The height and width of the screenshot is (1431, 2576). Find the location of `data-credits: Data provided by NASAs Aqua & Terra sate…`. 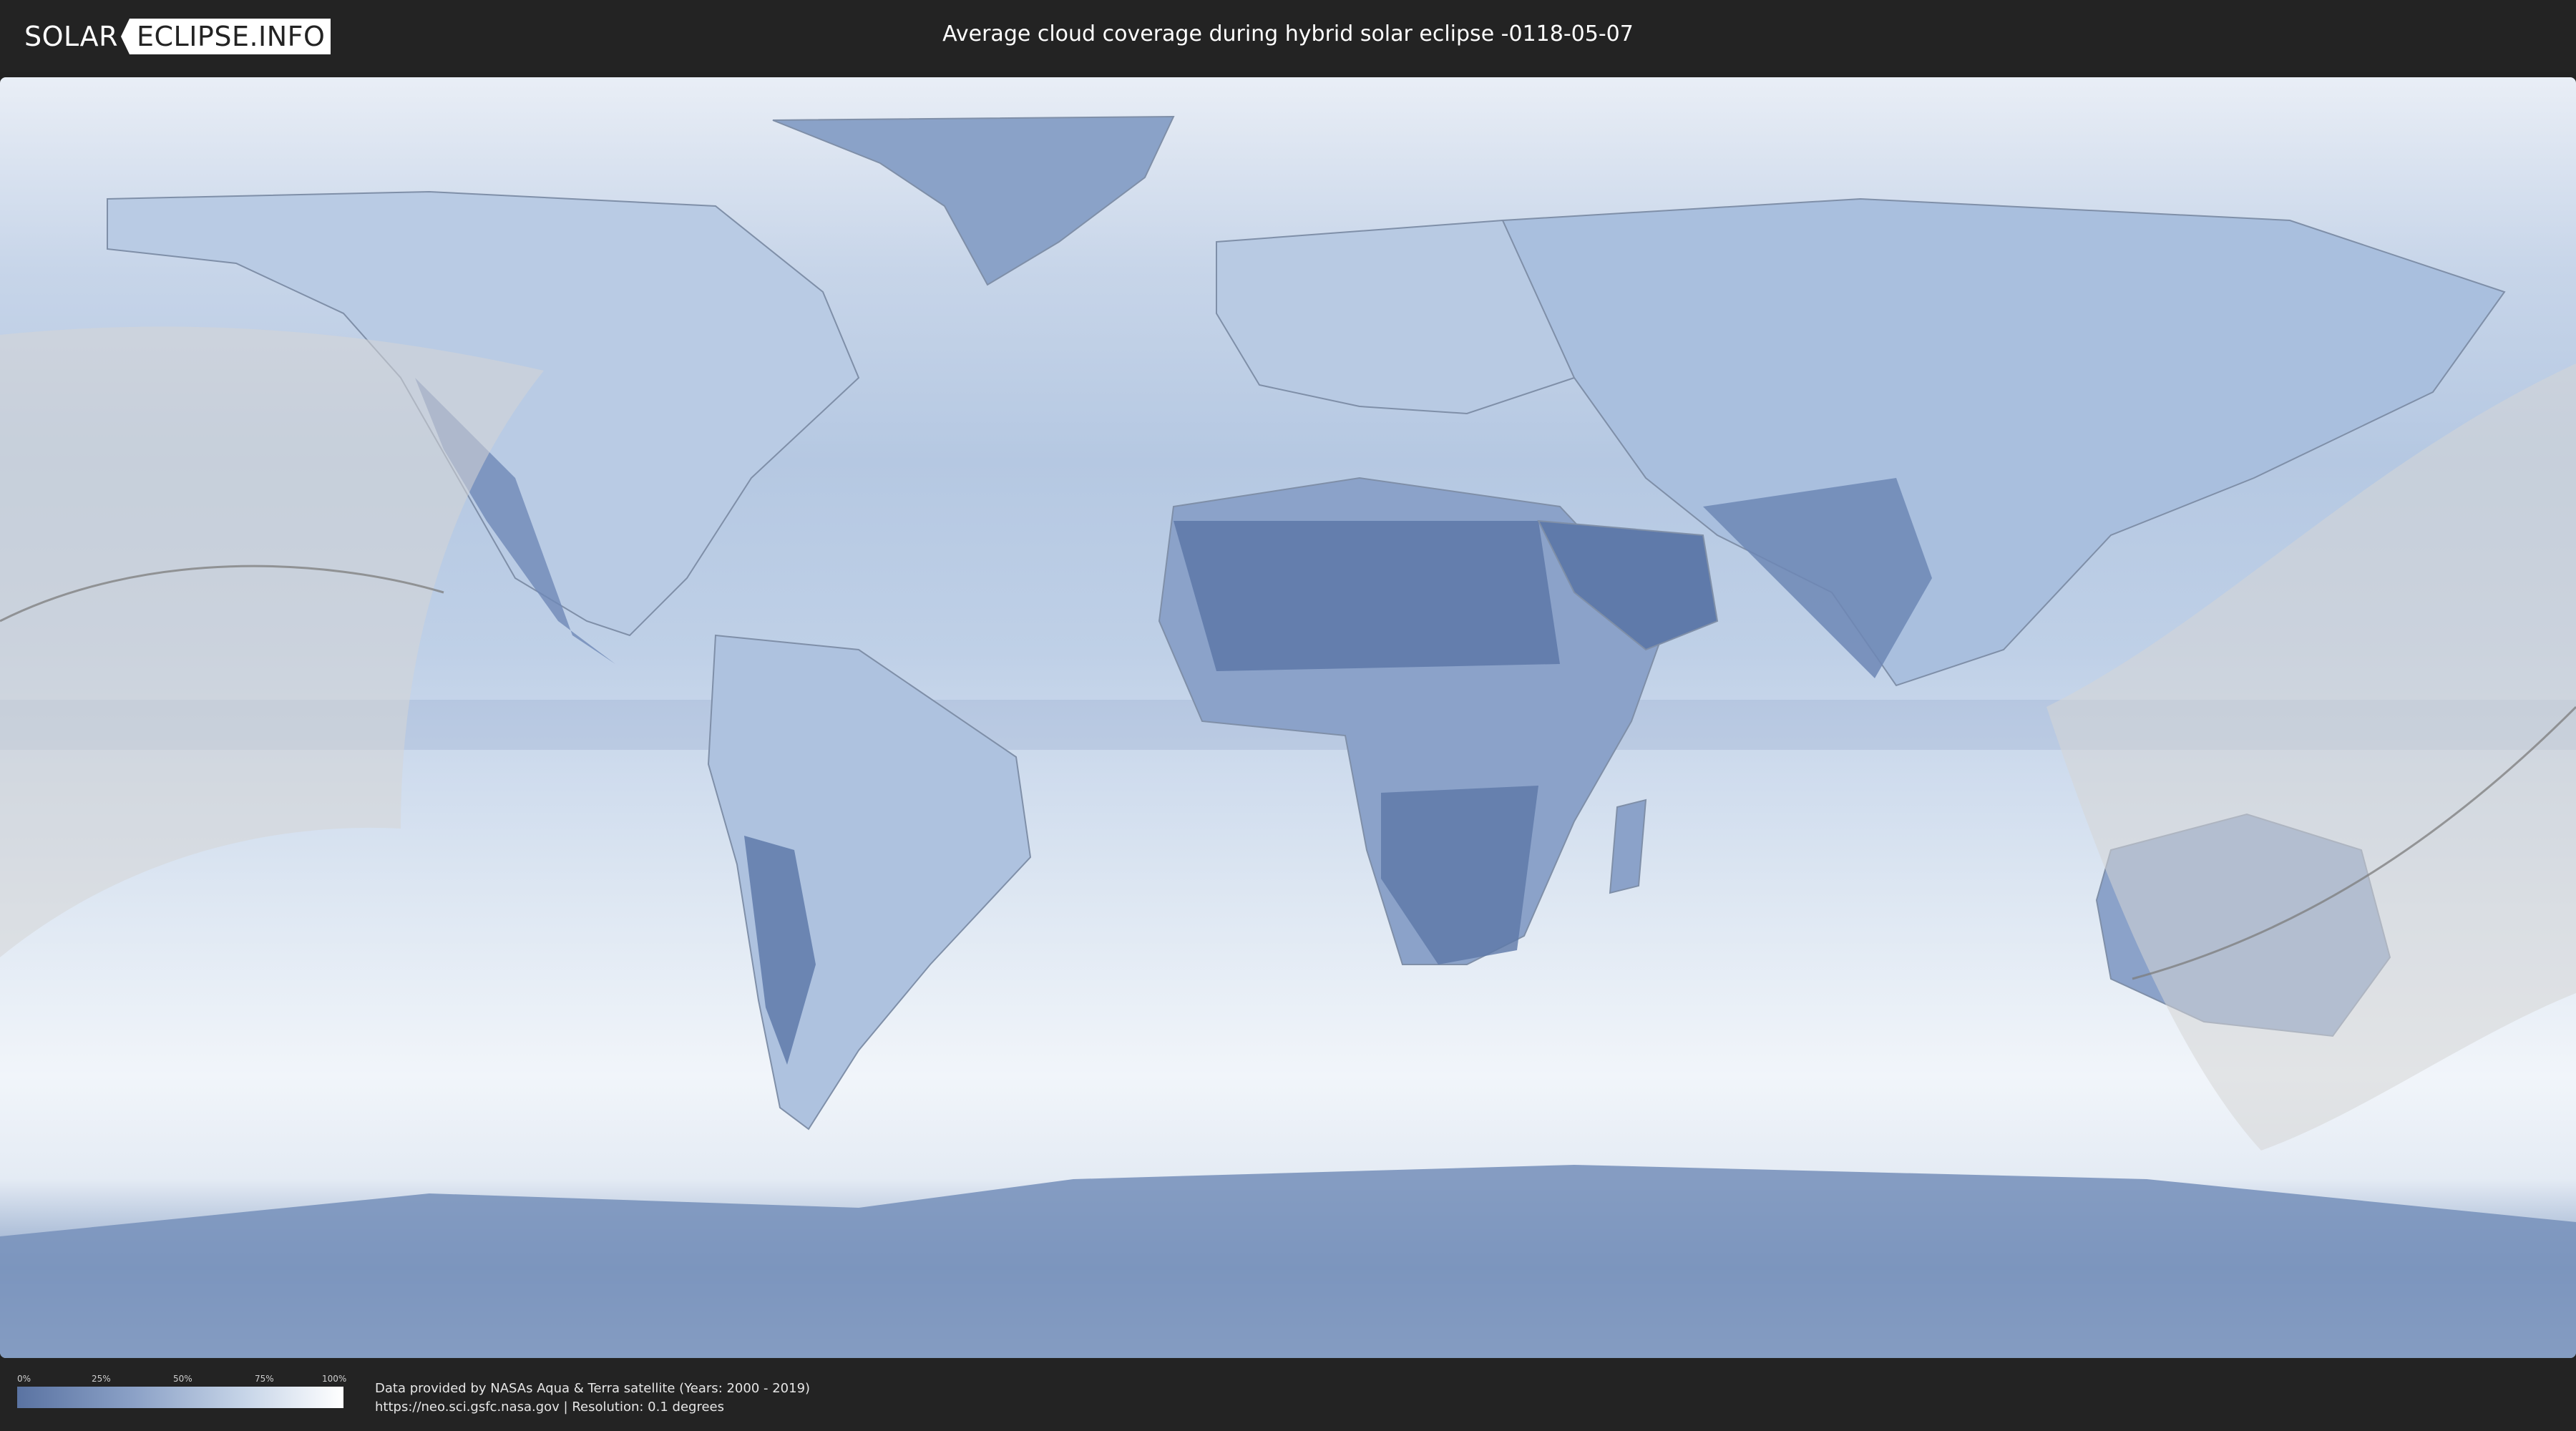

data-credits: Data provided by NASAs Aqua & Terra sate… is located at coordinates (592, 1398).